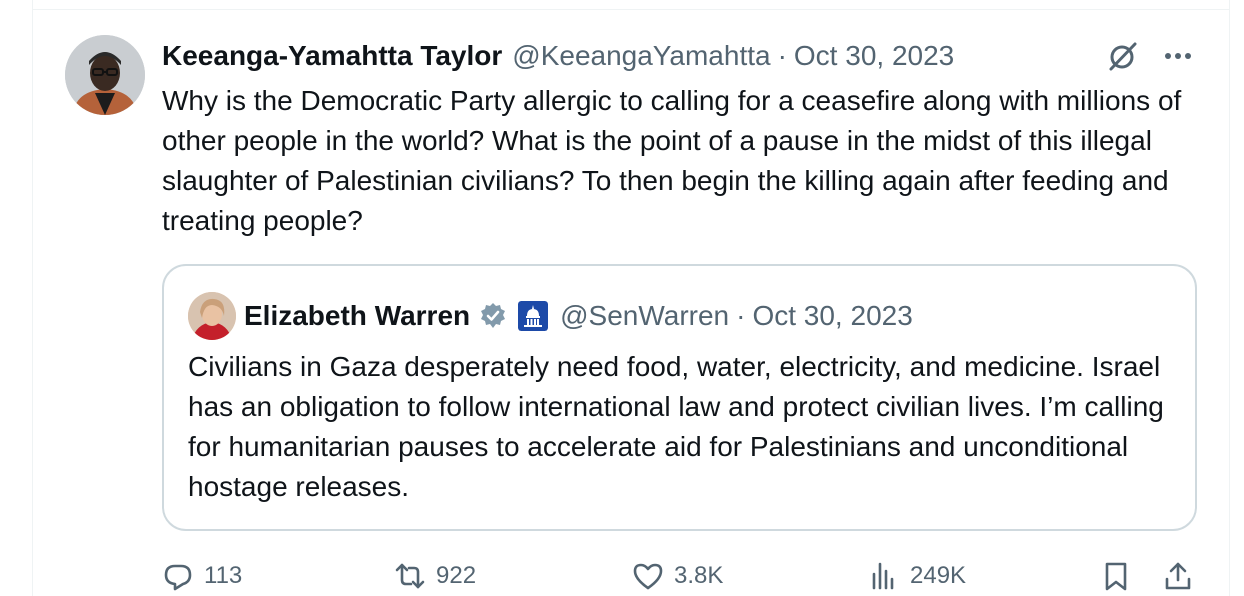 Image resolution: width=1244 pixels, height=596 pixels. I want to click on views-button: 249K, so click(917, 576).